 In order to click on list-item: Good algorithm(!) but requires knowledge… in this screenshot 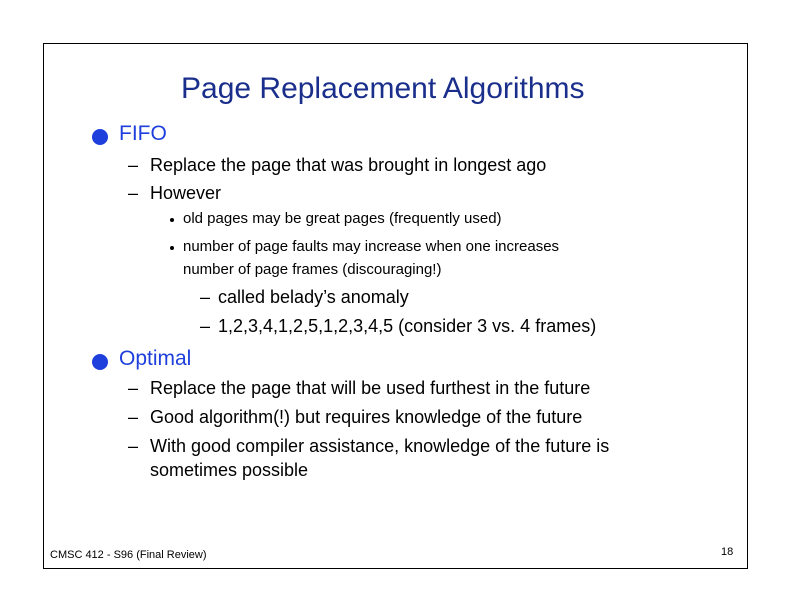, I will do `click(366, 417)`.